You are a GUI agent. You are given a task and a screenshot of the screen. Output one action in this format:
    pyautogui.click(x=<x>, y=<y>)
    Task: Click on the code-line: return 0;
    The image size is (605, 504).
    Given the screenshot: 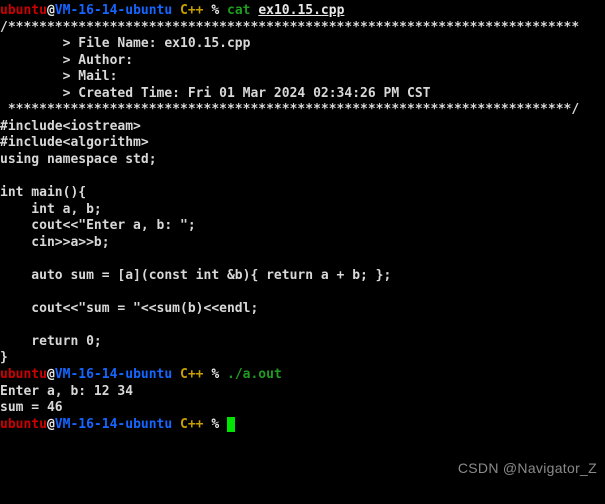 What is the action you would take?
    pyautogui.click(x=51, y=341)
    